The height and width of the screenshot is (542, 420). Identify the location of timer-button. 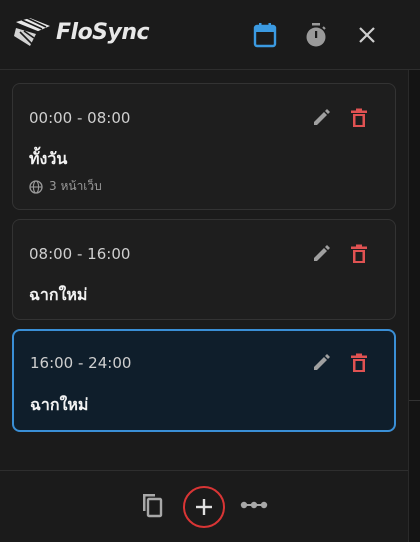
(316, 35).